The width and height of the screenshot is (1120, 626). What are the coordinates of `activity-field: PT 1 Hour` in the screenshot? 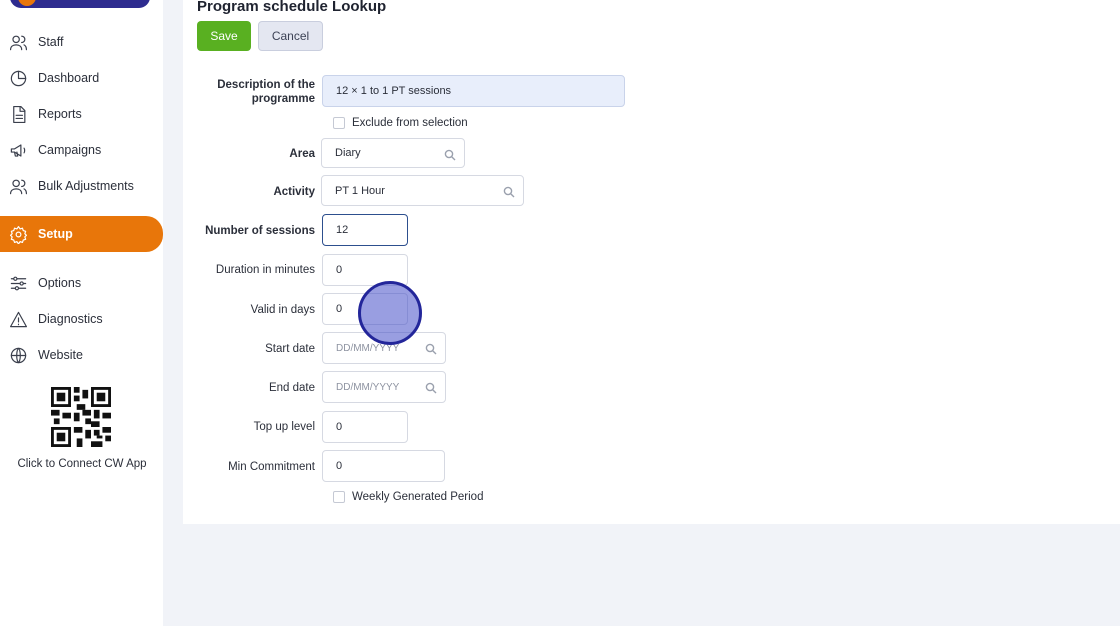 It's located at (422, 190).